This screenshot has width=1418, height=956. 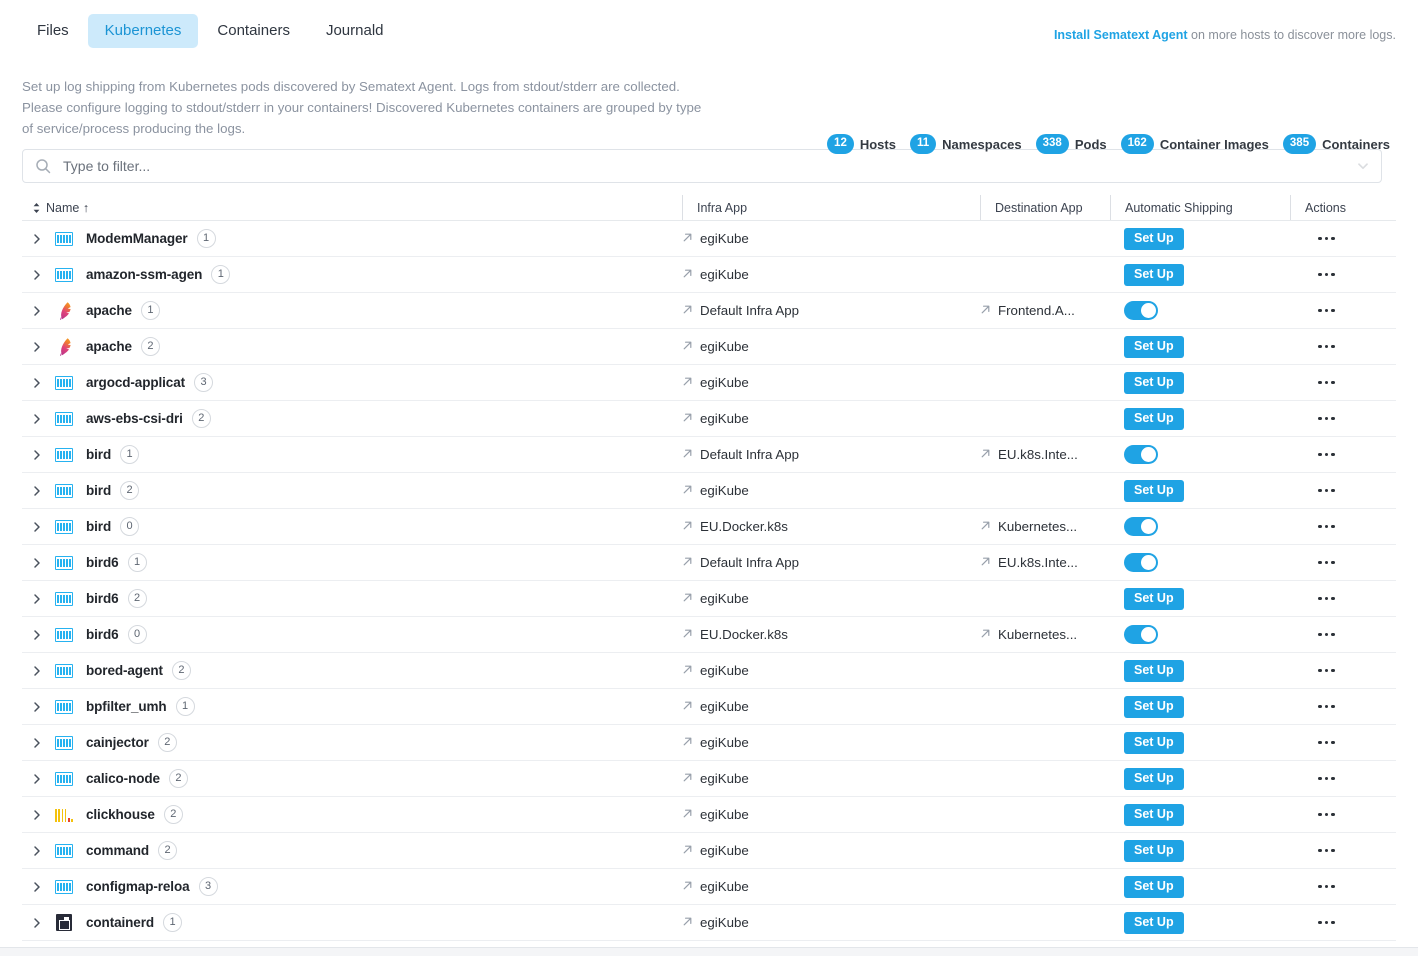 I want to click on column-header-automatic-shipping: Automatic Shipping, so click(x=1200, y=207).